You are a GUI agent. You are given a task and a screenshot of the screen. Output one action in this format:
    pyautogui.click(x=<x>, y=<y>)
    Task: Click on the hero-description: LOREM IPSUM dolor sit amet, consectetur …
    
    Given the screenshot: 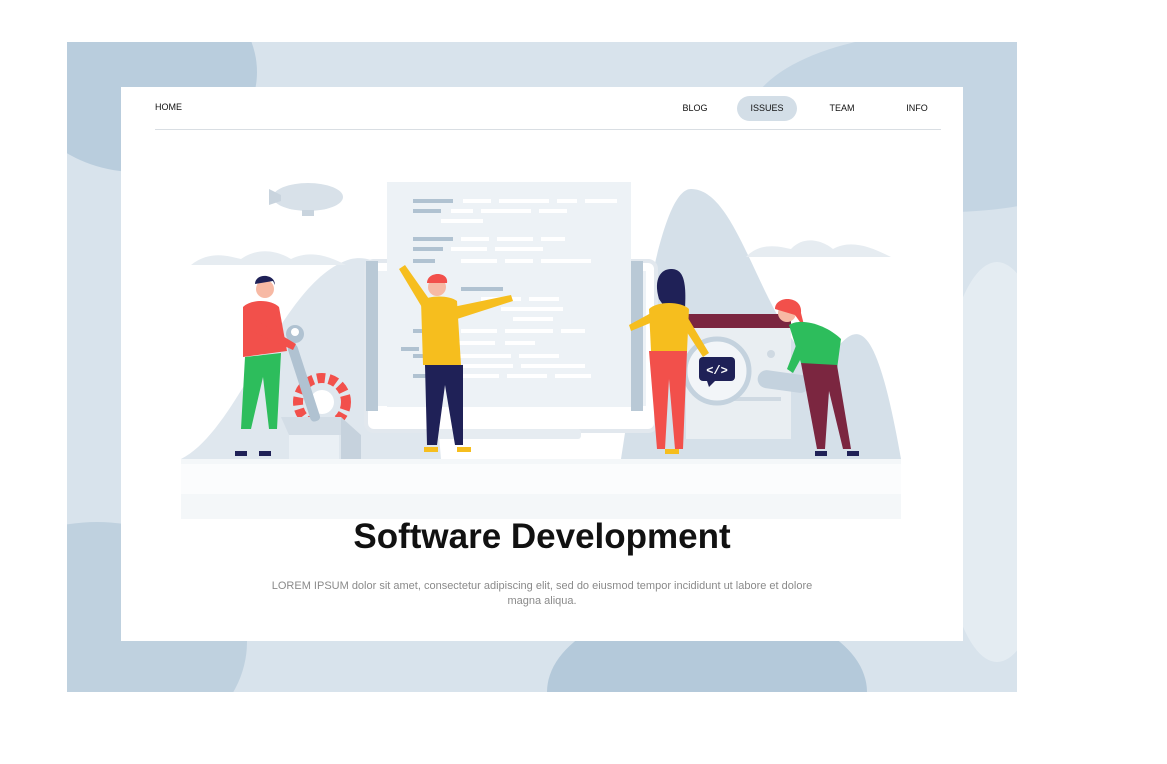 What is the action you would take?
    pyautogui.click(x=542, y=593)
    